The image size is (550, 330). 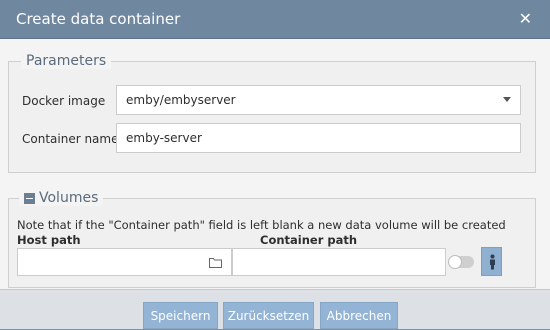 What do you see at coordinates (66, 61) in the screenshot?
I see `parameters-legend: Parameters` at bounding box center [66, 61].